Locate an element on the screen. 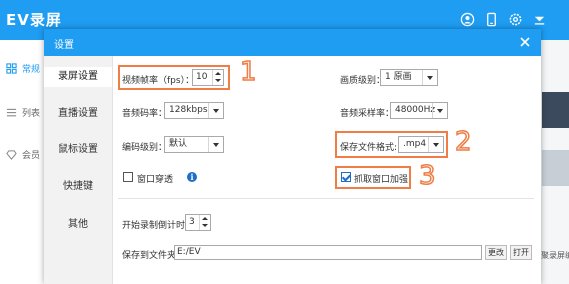 The height and width of the screenshot is (284, 569). sample-rate-select: 48000Hz is located at coordinates (419, 110).